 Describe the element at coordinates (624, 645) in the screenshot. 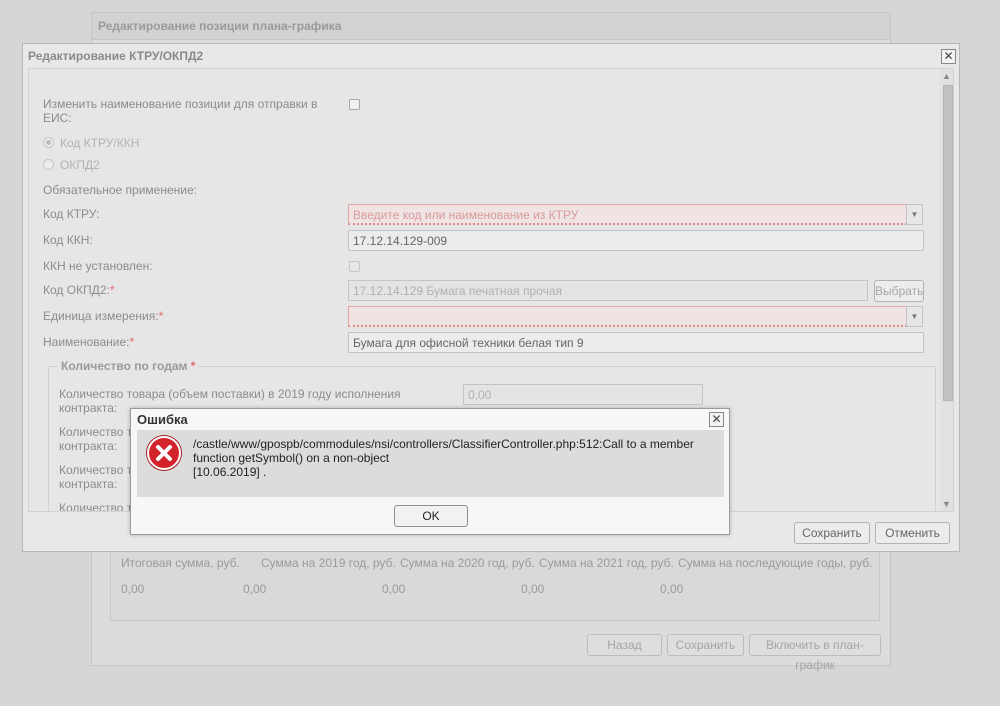

I see `back-button: Назад` at that location.